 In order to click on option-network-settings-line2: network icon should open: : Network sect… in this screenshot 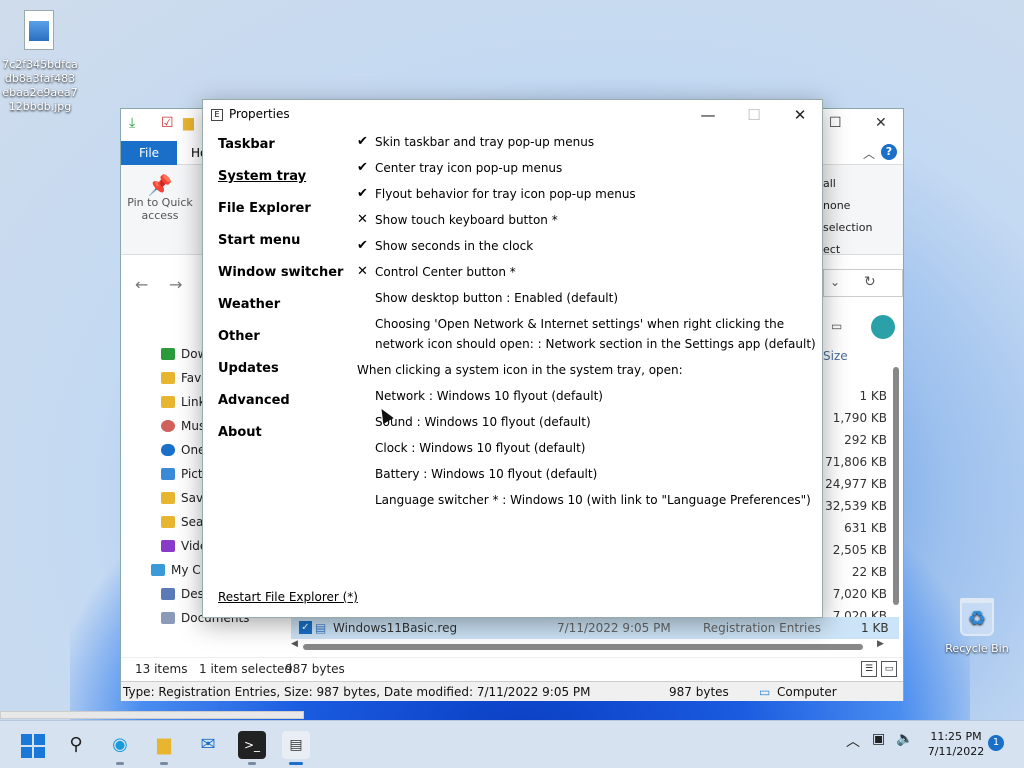, I will do `click(595, 344)`.